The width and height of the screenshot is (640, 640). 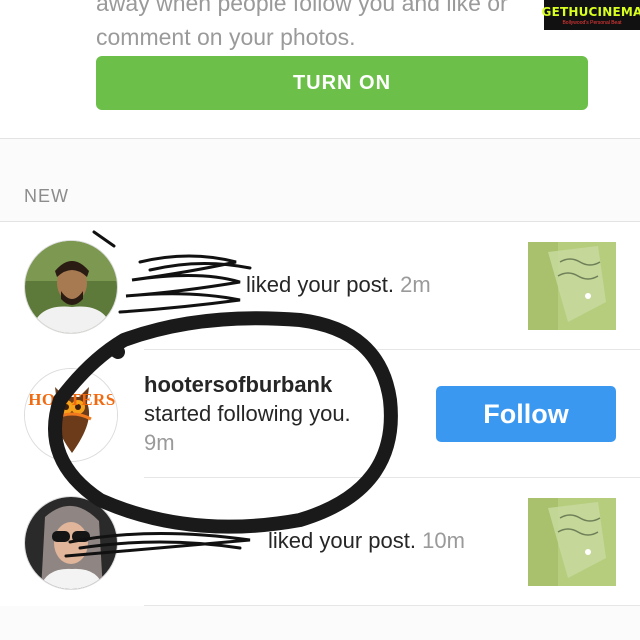 What do you see at coordinates (592, 22) in the screenshot?
I see `watermark-subtitle: Bollywood's Personal Beat` at bounding box center [592, 22].